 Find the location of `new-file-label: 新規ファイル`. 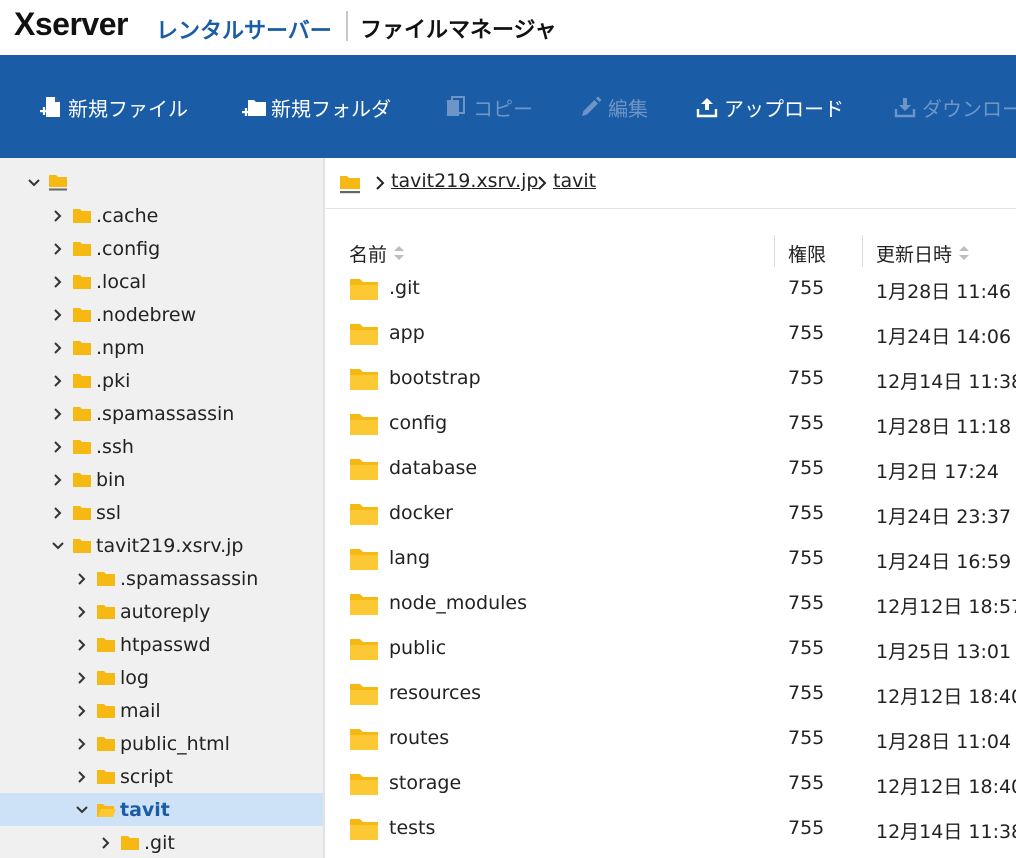

new-file-label: 新規ファイル is located at coordinates (128, 108).